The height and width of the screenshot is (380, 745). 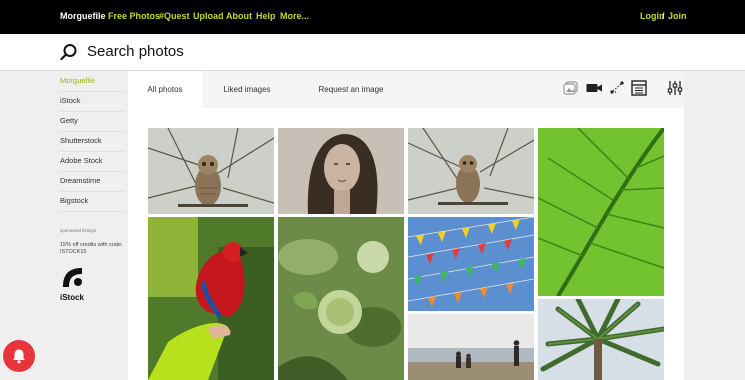 I want to click on search-bar: Search photos, so click(x=372, y=52).